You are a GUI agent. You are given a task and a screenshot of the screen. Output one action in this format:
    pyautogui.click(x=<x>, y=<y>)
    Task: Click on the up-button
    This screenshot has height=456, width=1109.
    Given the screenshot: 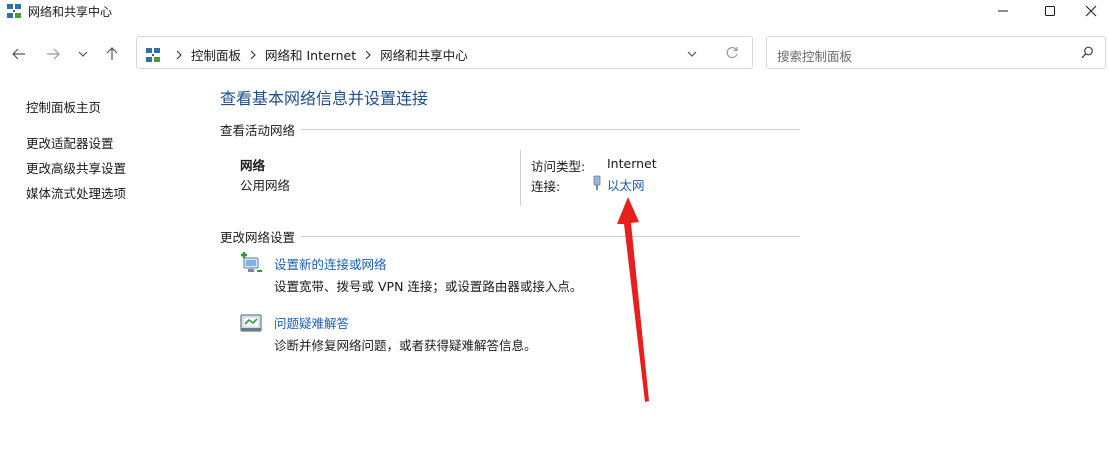 What is the action you would take?
    pyautogui.click(x=112, y=54)
    